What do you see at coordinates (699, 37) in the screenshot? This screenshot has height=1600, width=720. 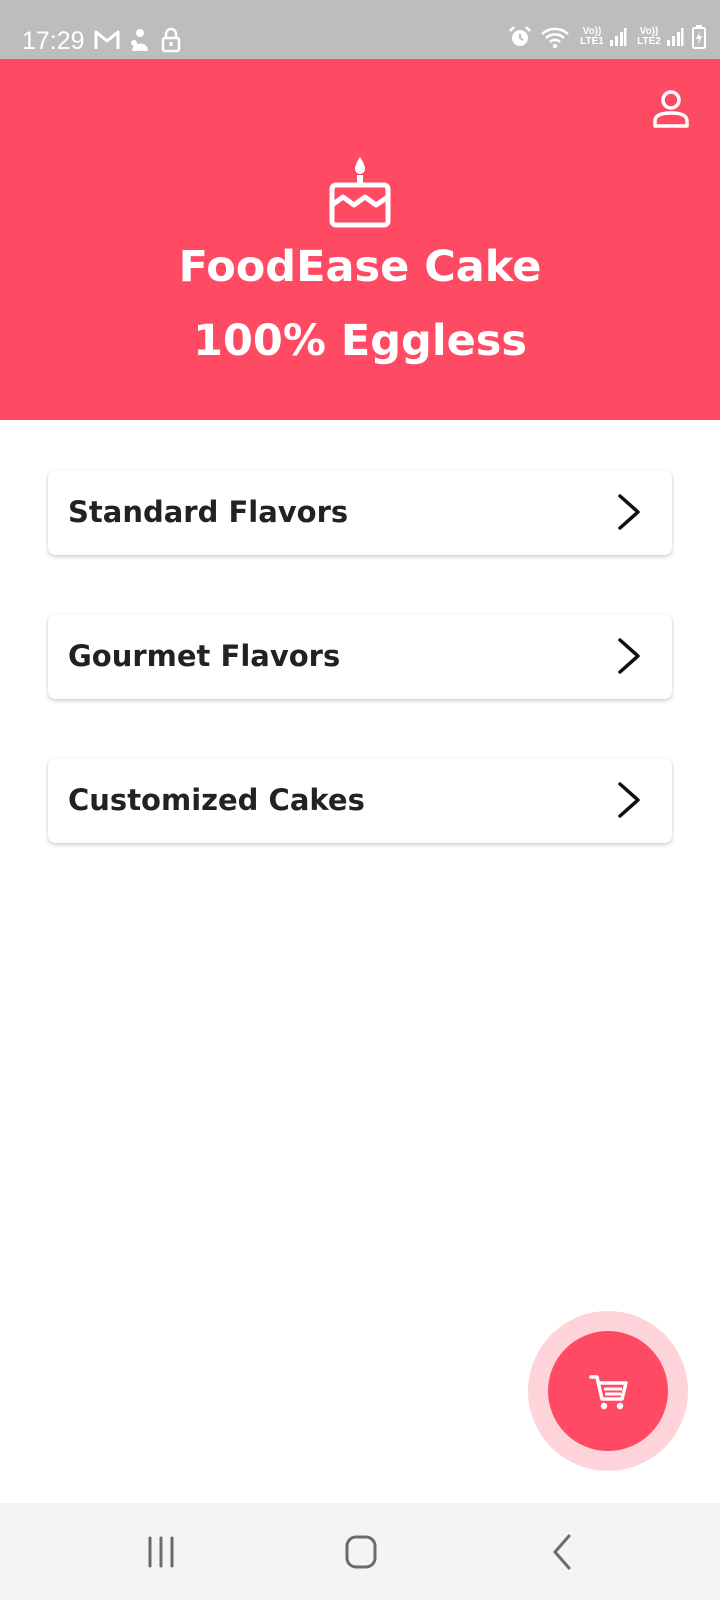 I see `battery-icon` at bounding box center [699, 37].